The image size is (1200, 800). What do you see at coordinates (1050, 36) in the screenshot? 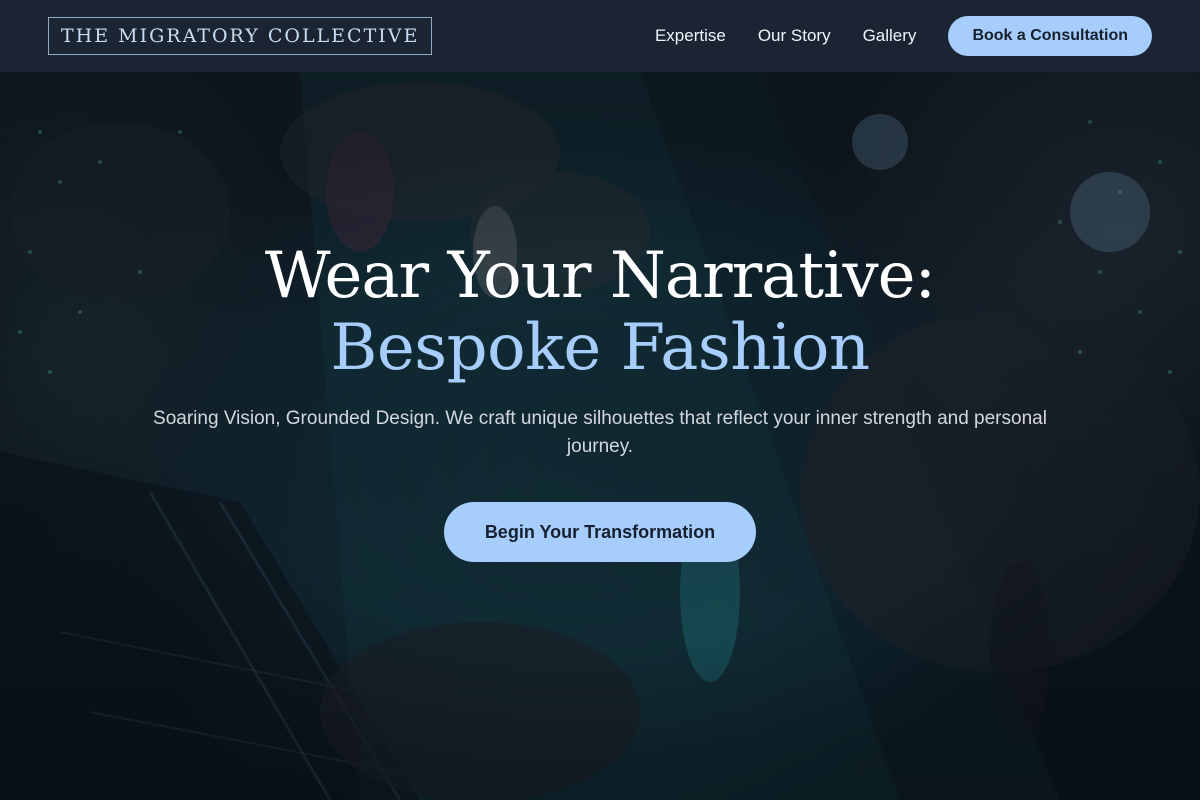
I see `book-consultation-button: Book a Consultation` at bounding box center [1050, 36].